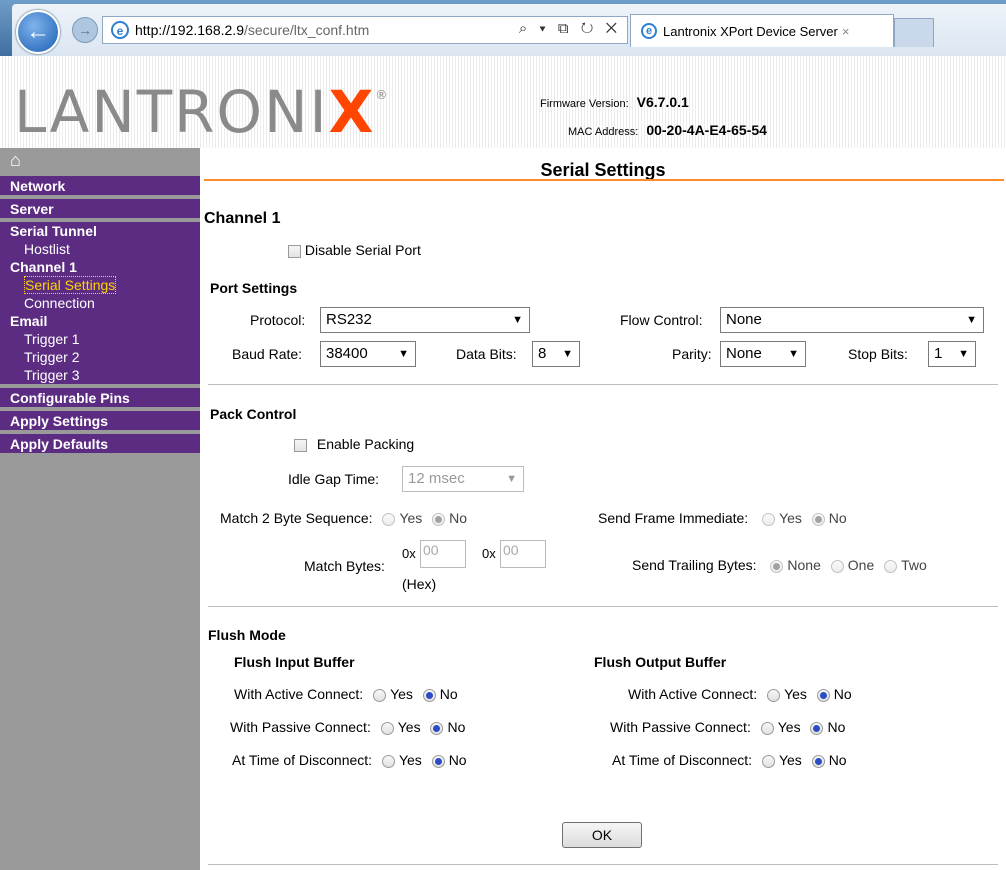 This screenshot has height=870, width=1006. Describe the element at coordinates (692, 354) in the screenshot. I see `parity-label: Parity:` at that location.